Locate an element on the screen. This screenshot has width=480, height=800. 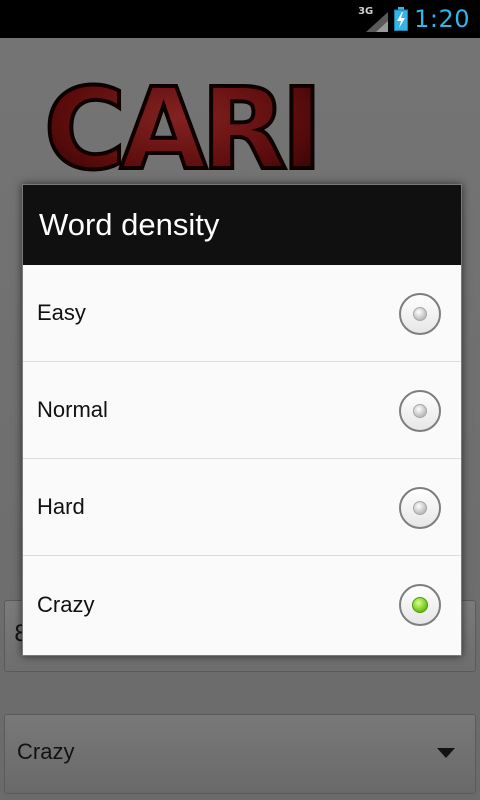
battery-charging-icon is located at coordinates (401, 19).